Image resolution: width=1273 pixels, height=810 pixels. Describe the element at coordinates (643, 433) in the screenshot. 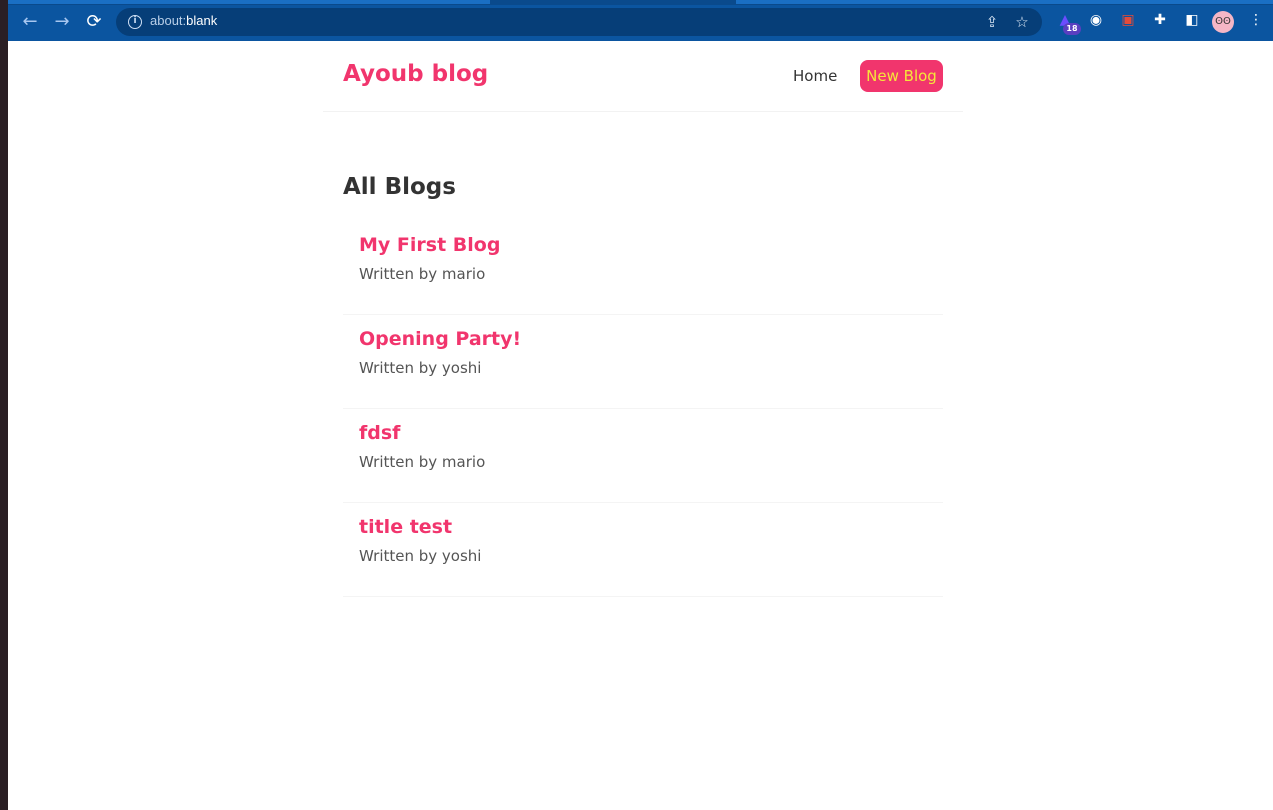

I see `blog-title: fdsf` at that location.